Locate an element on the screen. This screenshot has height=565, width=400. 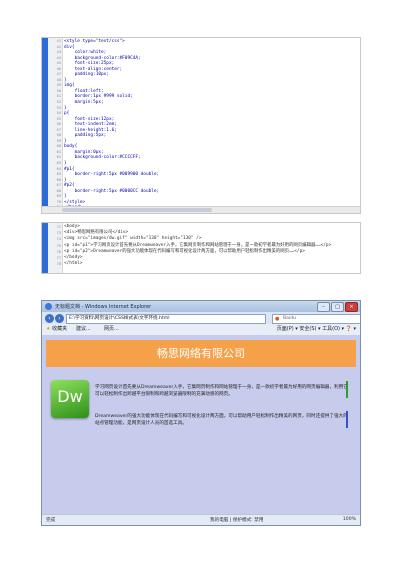
code-text: padding:5px; is located at coordinates (85, 136).